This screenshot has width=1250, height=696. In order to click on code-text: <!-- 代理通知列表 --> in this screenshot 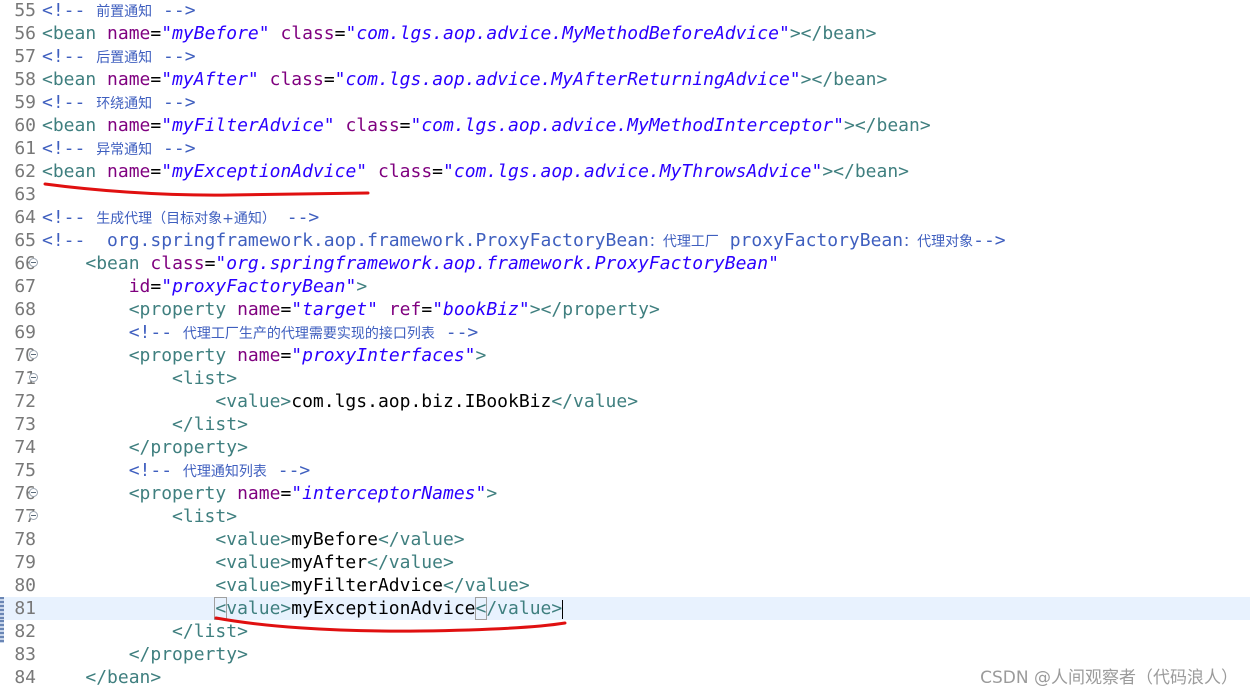, I will do `click(176, 471)`.